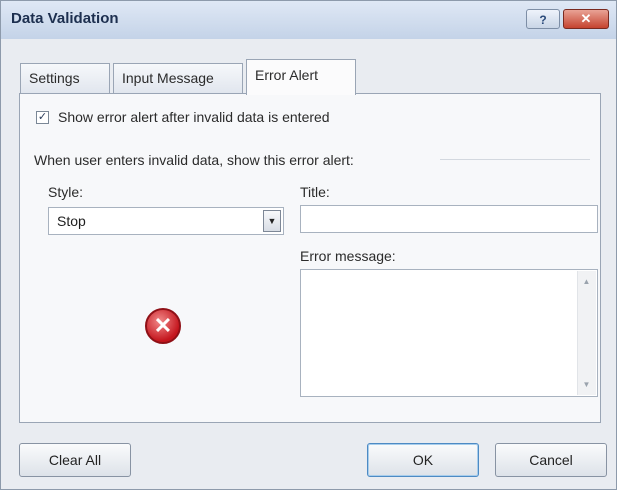  I want to click on show-alert-checkbox: ✓, so click(42, 117).